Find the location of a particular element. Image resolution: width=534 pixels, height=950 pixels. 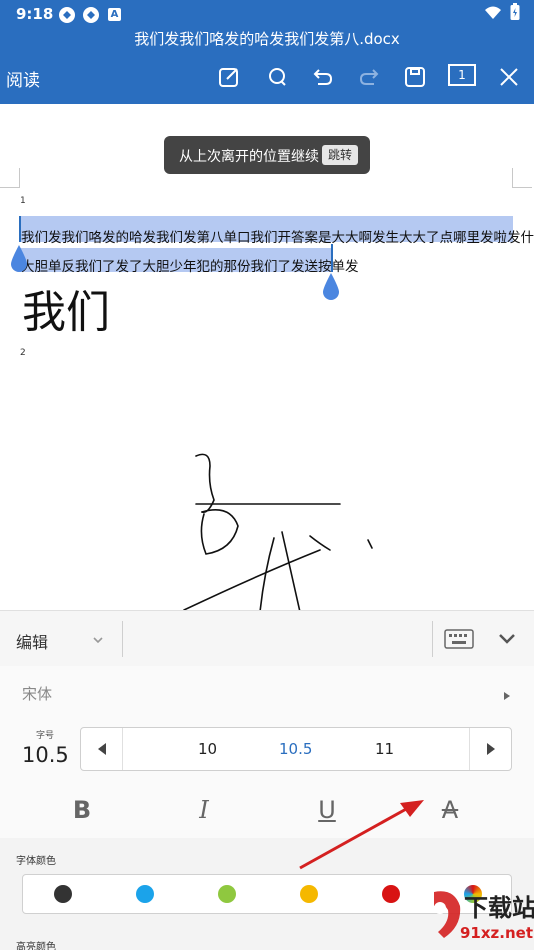

chevron-right-icon is located at coordinates (507, 695).